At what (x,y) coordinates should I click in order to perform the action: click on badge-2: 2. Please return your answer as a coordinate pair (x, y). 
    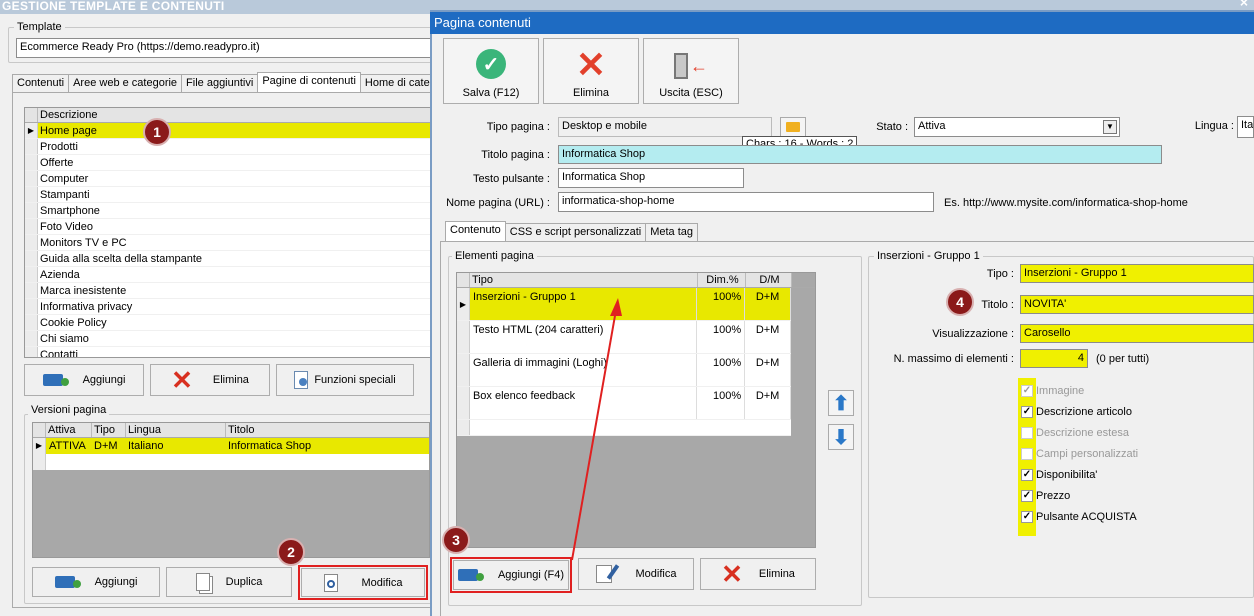
    Looking at the image, I should click on (291, 552).